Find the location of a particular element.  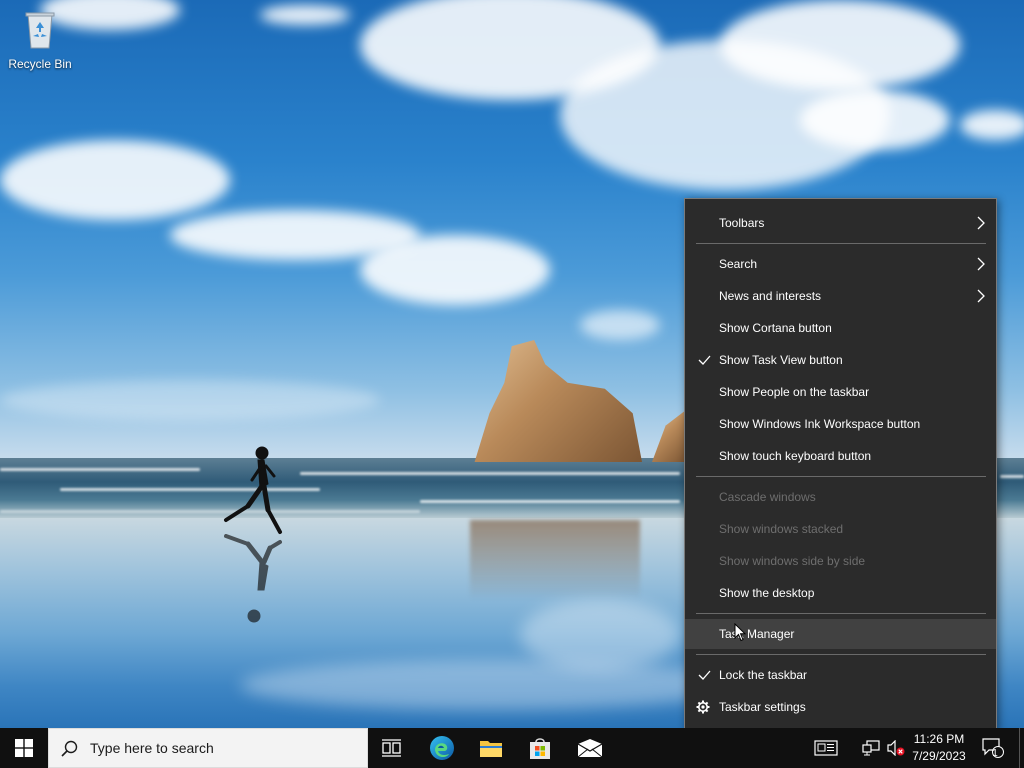

menu-item-label: Show People on the taskbar is located at coordinates (794, 392).